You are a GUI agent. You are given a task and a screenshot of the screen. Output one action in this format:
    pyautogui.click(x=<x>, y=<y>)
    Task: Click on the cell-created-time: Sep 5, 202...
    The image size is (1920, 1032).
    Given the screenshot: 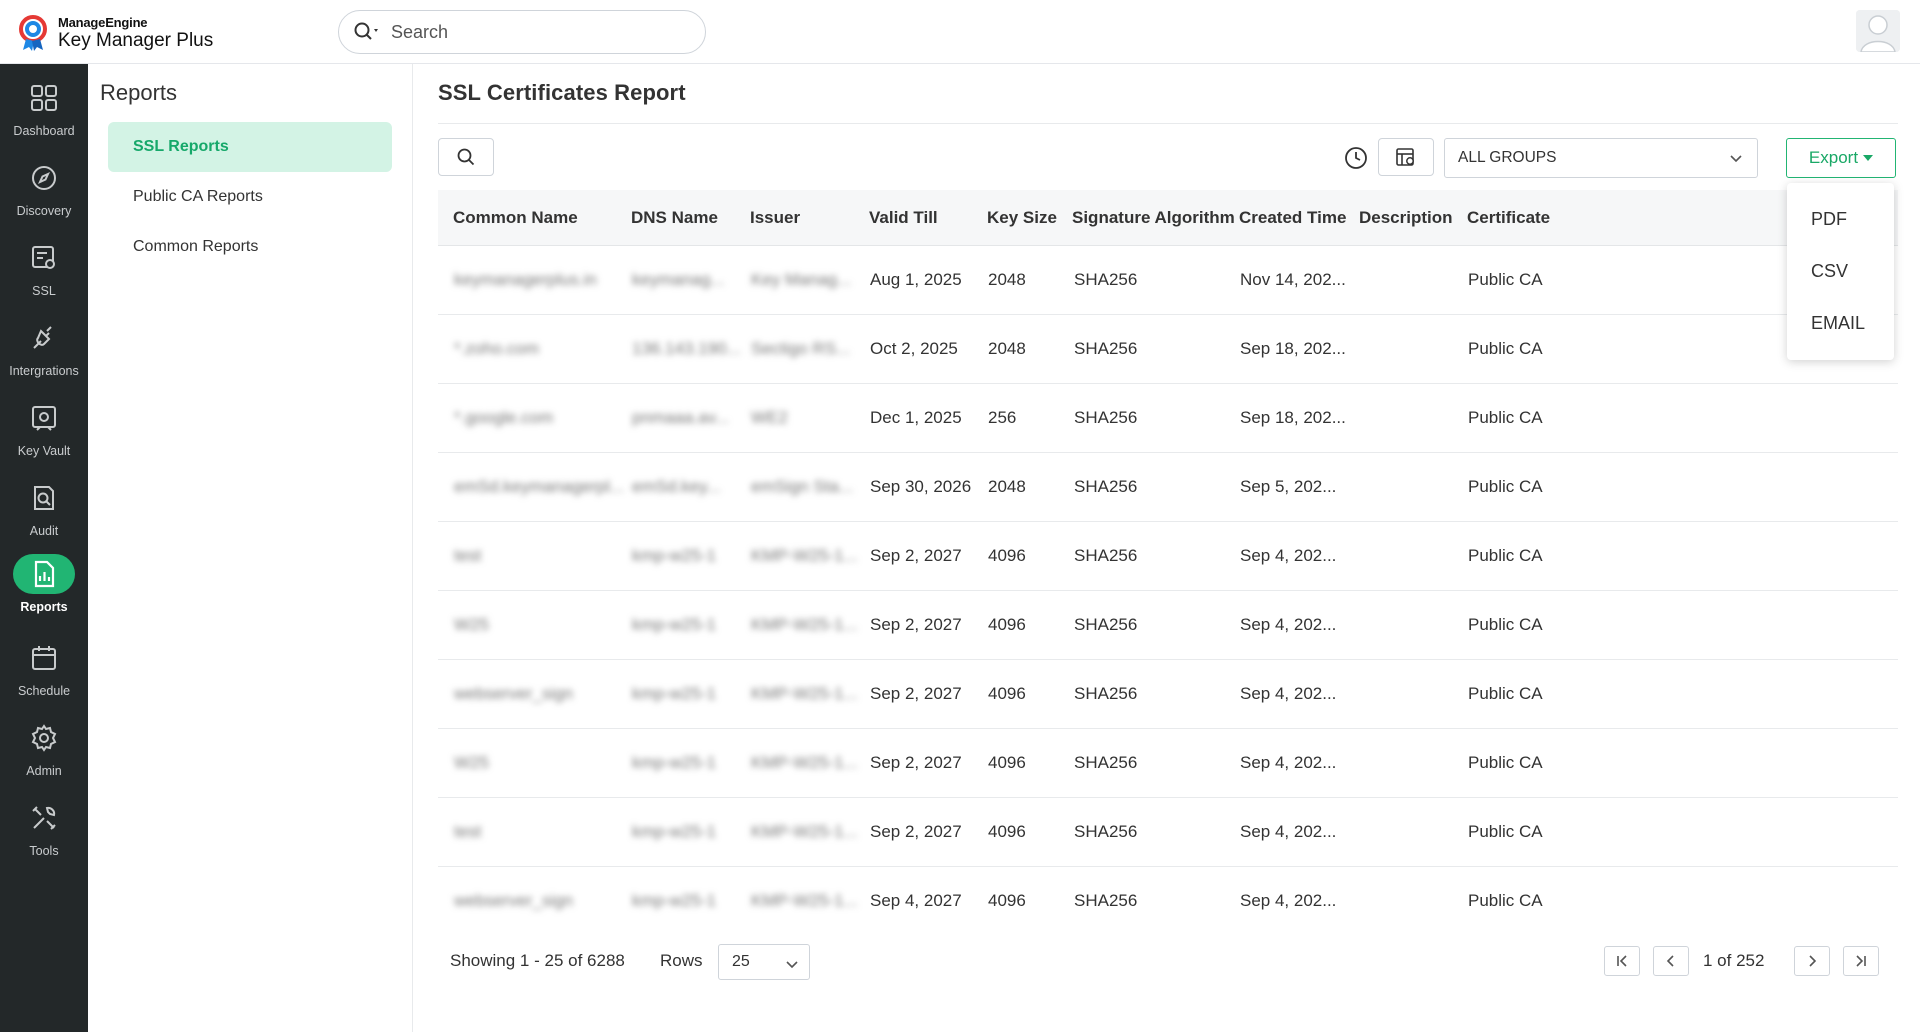 What is the action you would take?
    pyautogui.click(x=1288, y=486)
    